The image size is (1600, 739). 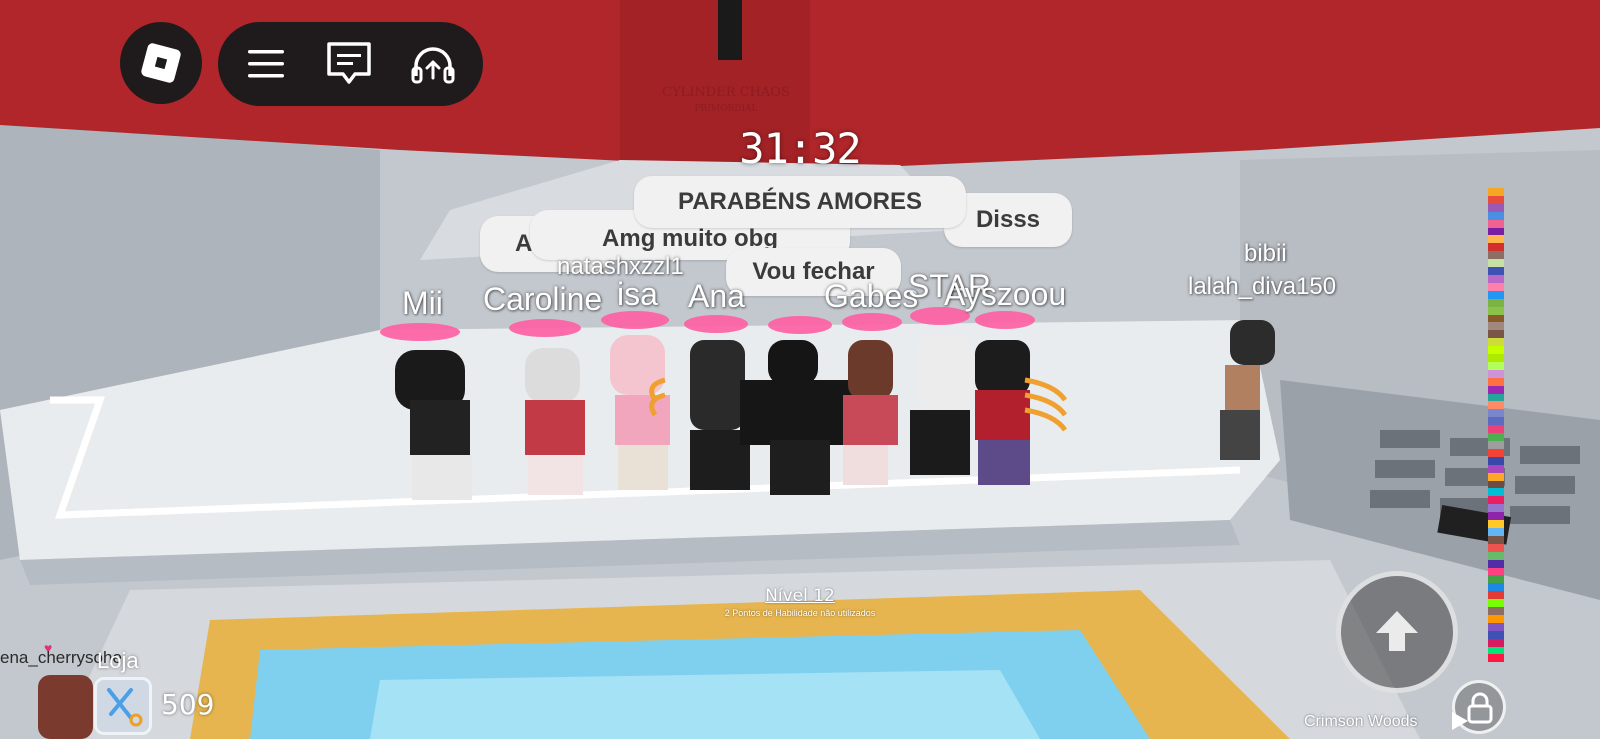 I want to click on location-label: Crimson Woods, so click(x=1361, y=721).